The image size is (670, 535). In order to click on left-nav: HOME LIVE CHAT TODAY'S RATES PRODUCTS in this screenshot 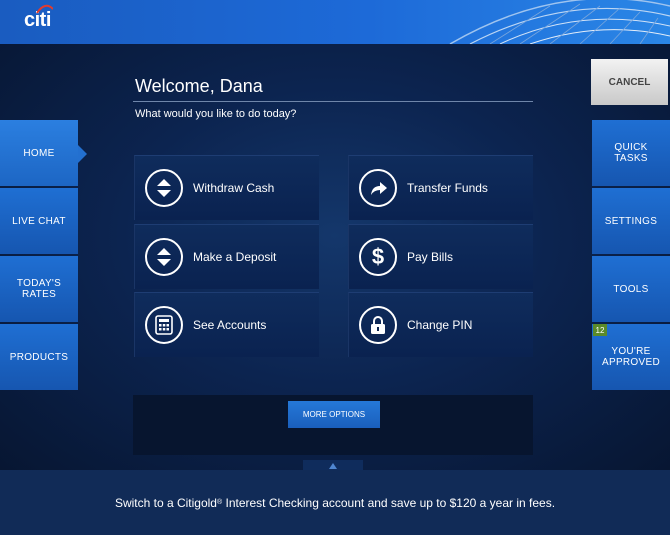, I will do `click(43, 256)`.